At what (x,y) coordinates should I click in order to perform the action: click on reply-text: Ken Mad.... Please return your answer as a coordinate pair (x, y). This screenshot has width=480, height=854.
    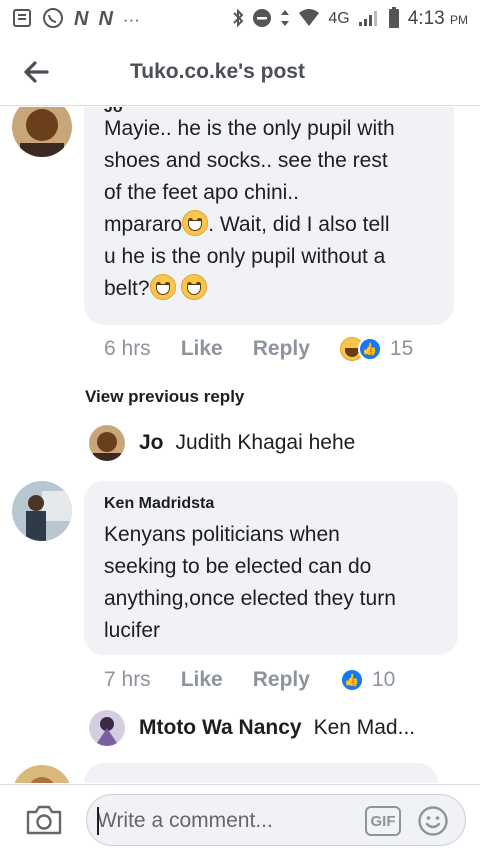
    Looking at the image, I should click on (364, 727).